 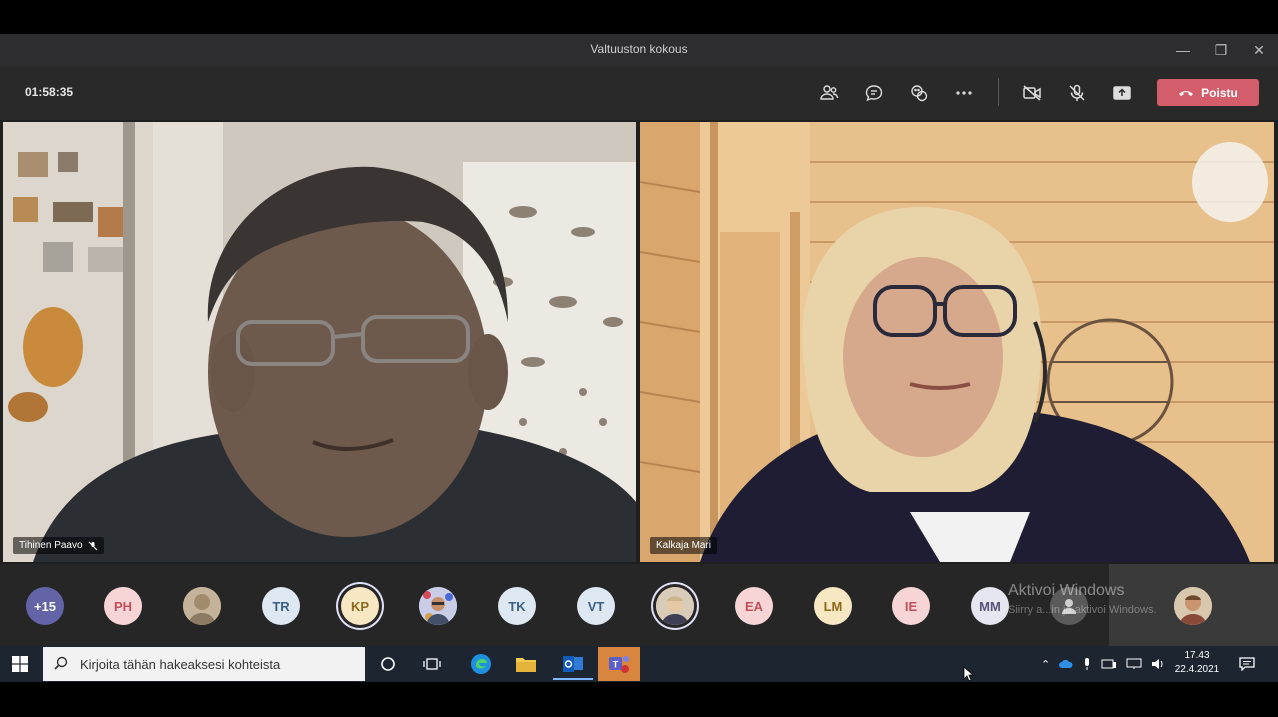 What do you see at coordinates (49, 92) in the screenshot?
I see `meeting-timer: 01:58:35` at bounding box center [49, 92].